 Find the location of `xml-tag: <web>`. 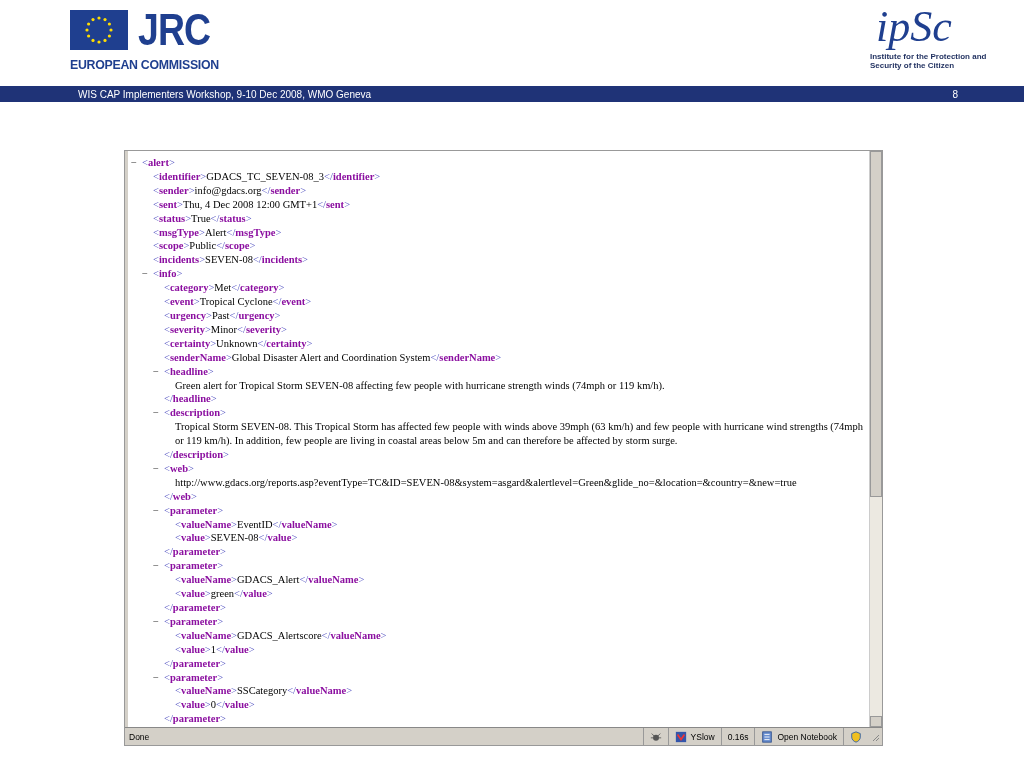

xml-tag: <web> is located at coordinates (179, 468).